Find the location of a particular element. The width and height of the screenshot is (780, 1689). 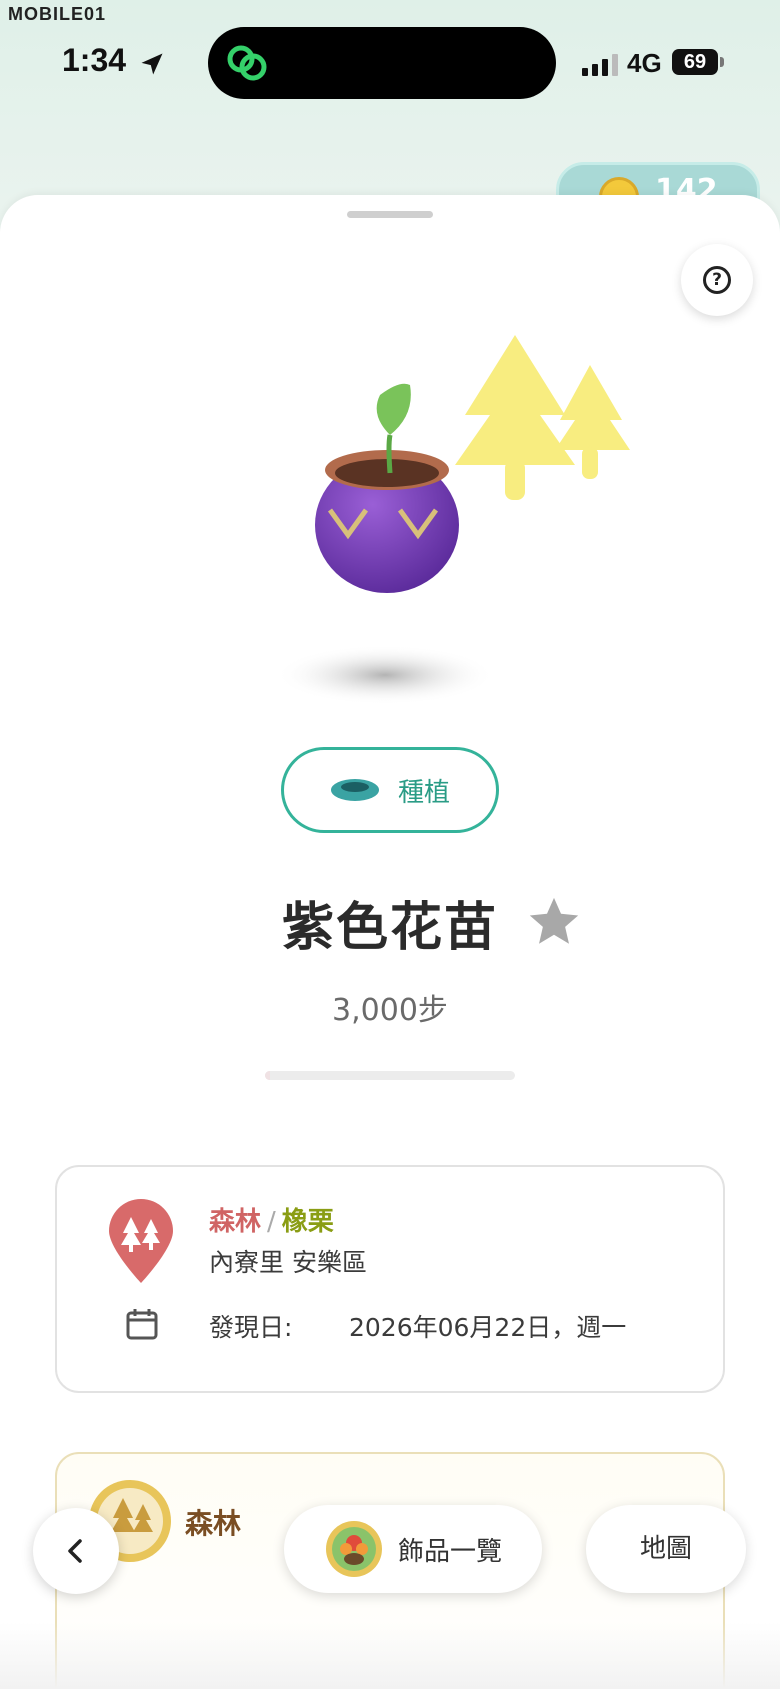

calendar-icon is located at coordinates (142, 1324).